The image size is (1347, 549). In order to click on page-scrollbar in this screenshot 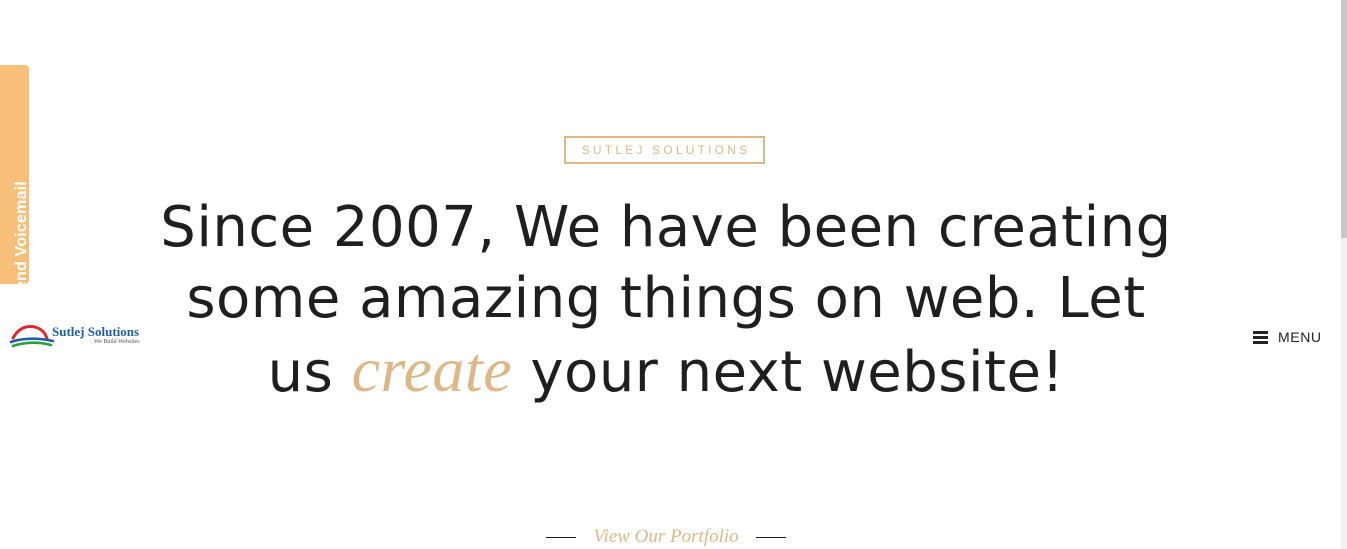, I will do `click(1344, 274)`.